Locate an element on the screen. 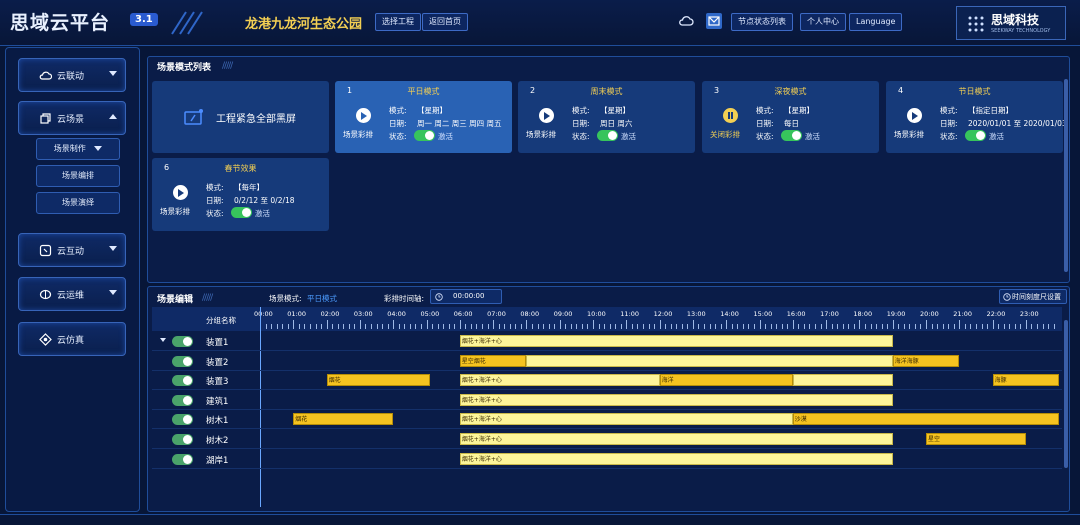 The width and height of the screenshot is (1080, 525). timeline-row: 树木2 烟花+海洋+心 星空 is located at coordinates (607, 439).